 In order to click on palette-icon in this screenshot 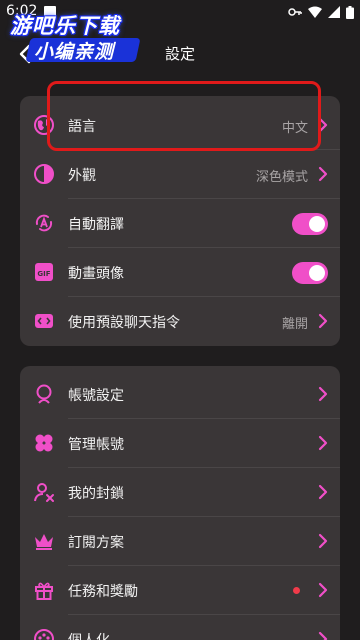, I will do `click(44, 633)`.